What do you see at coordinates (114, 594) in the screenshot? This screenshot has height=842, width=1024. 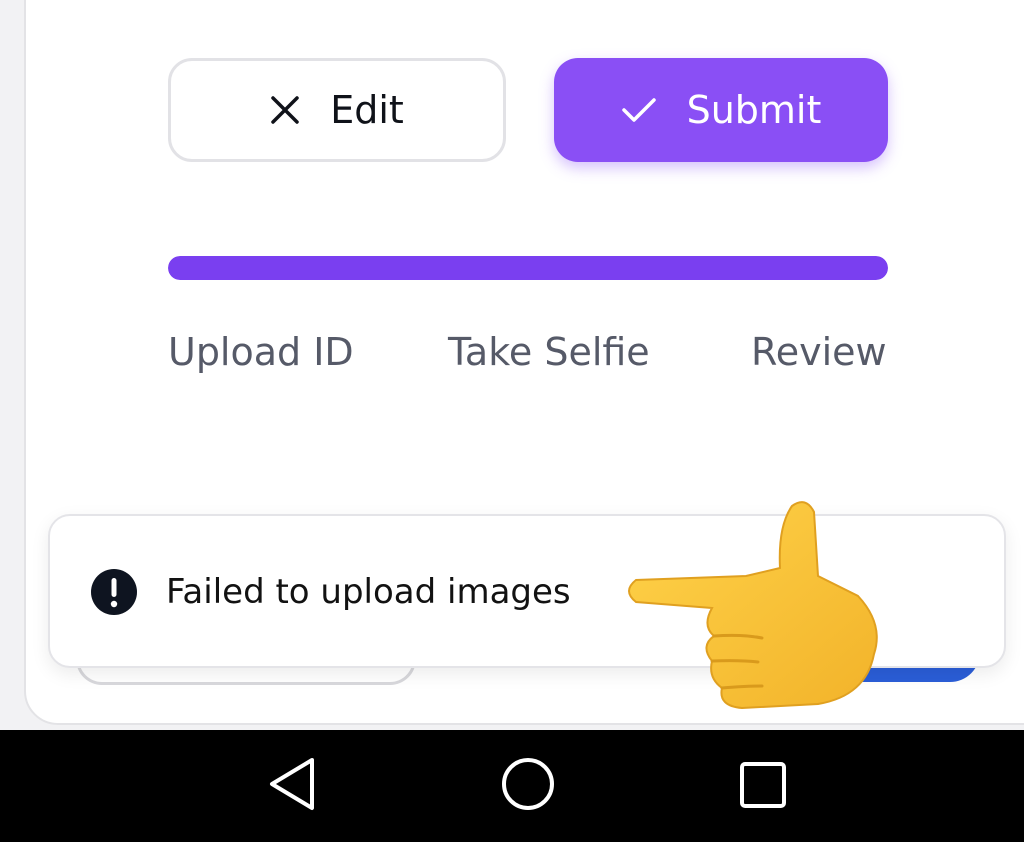 I see `alert-circle-icon` at bounding box center [114, 594].